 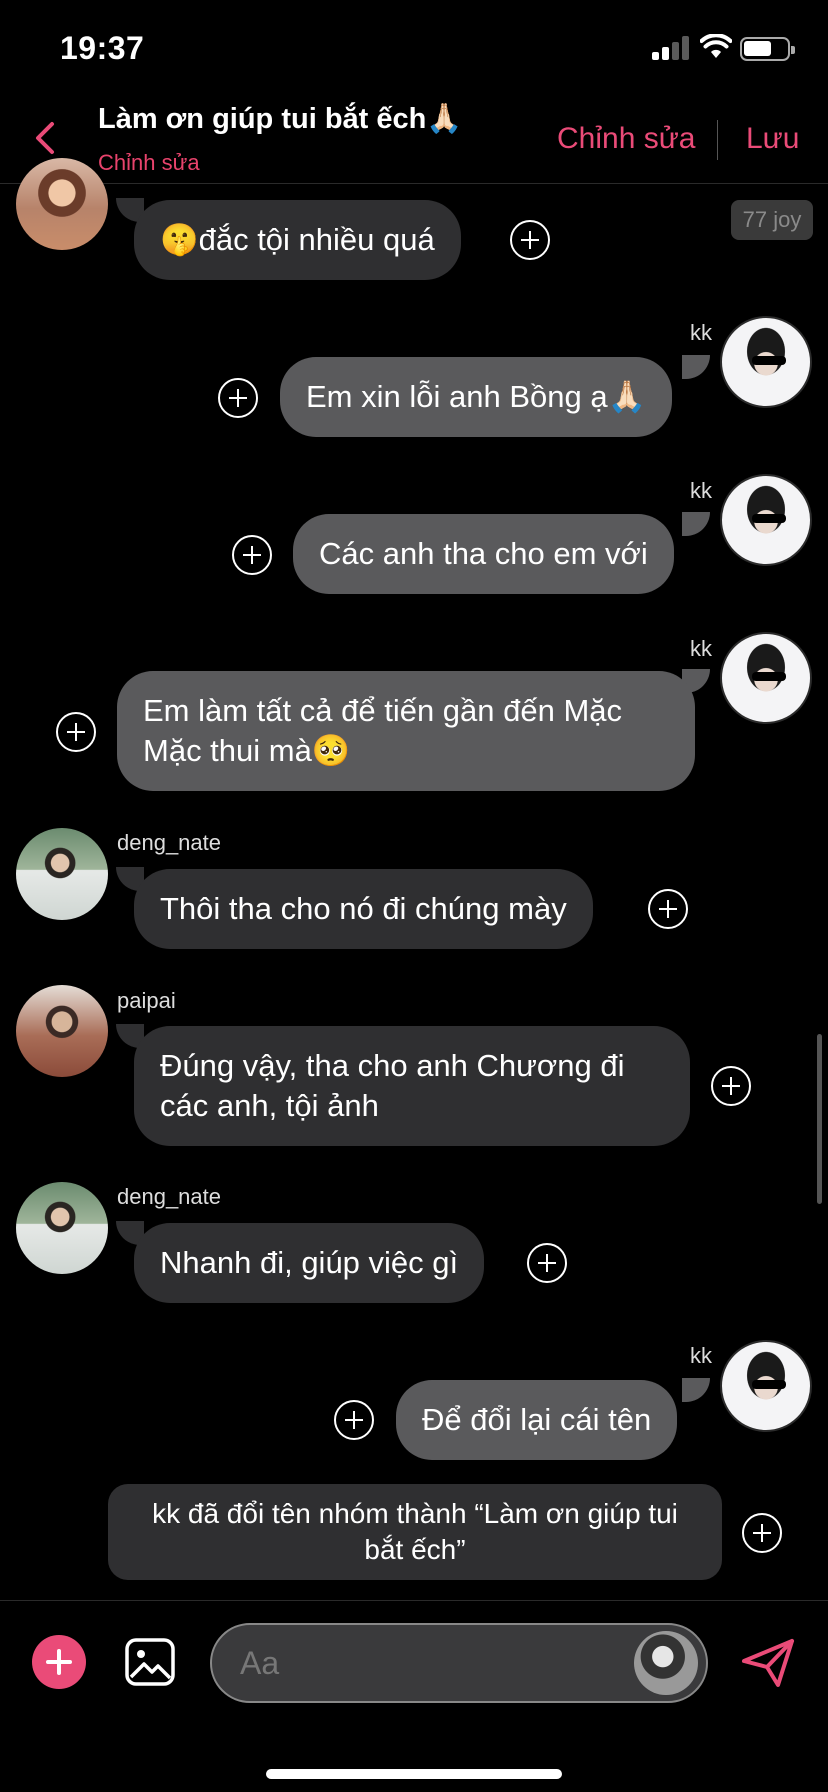 What do you see at coordinates (59, 1662) in the screenshot?
I see `plus-icon` at bounding box center [59, 1662].